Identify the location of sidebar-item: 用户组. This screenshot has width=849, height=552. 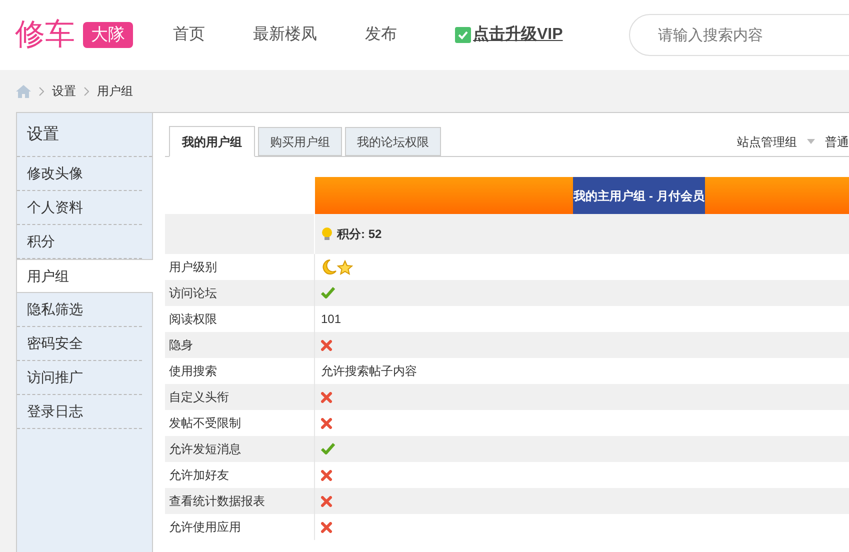
(85, 276).